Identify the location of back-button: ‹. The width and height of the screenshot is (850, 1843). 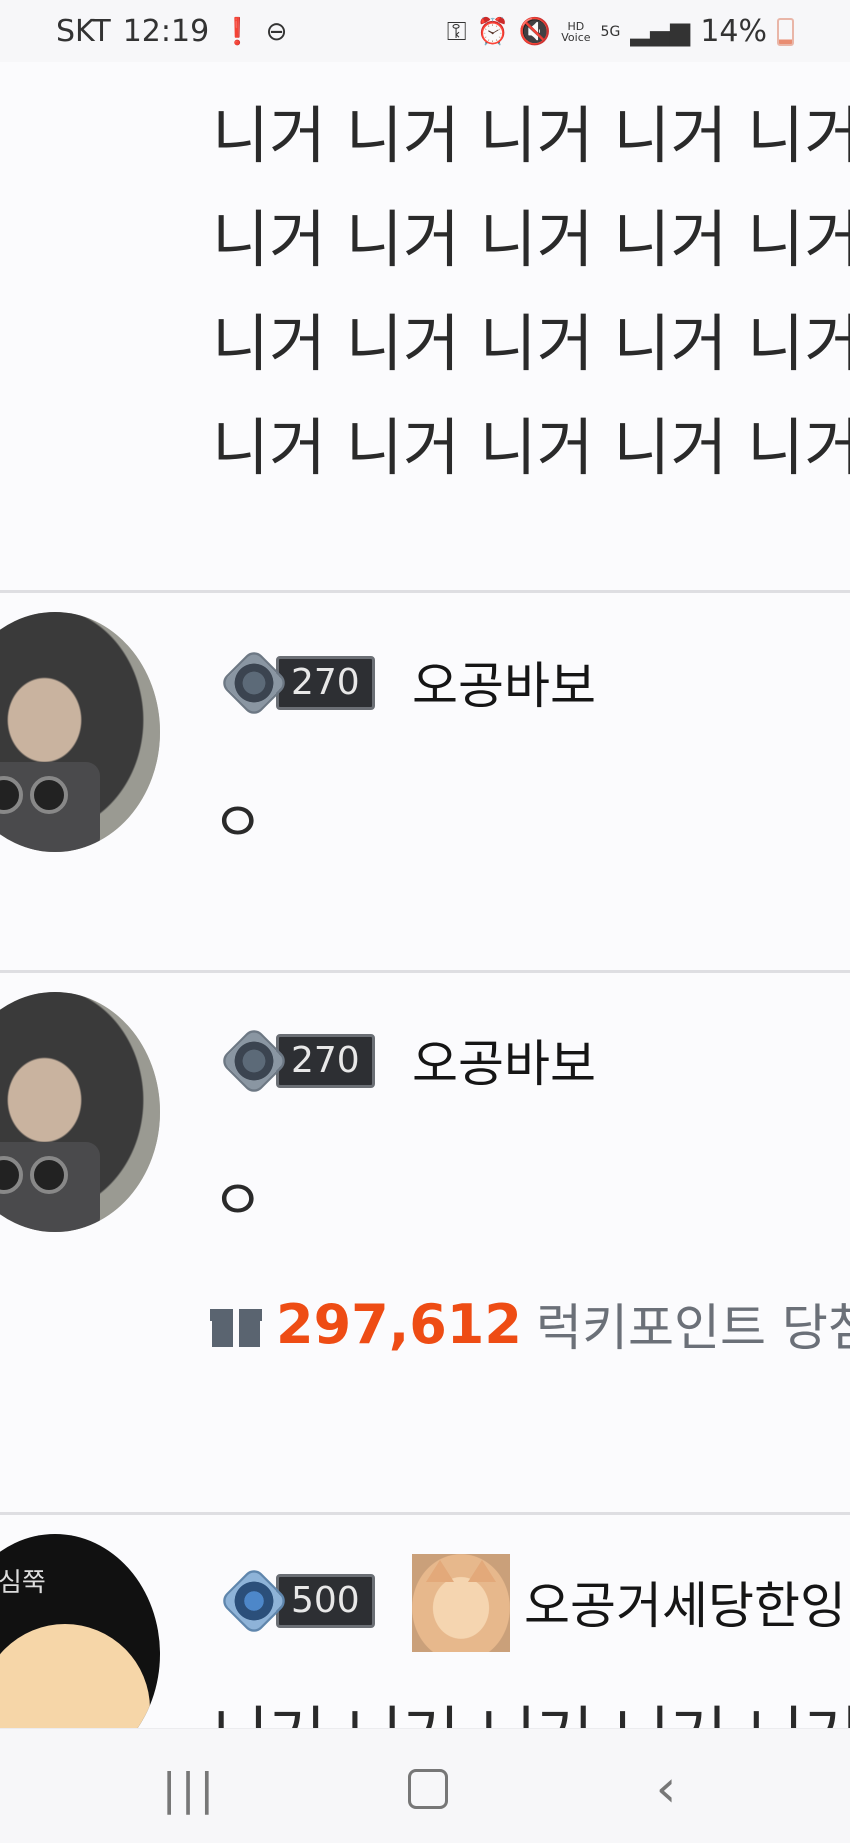
(666, 1789).